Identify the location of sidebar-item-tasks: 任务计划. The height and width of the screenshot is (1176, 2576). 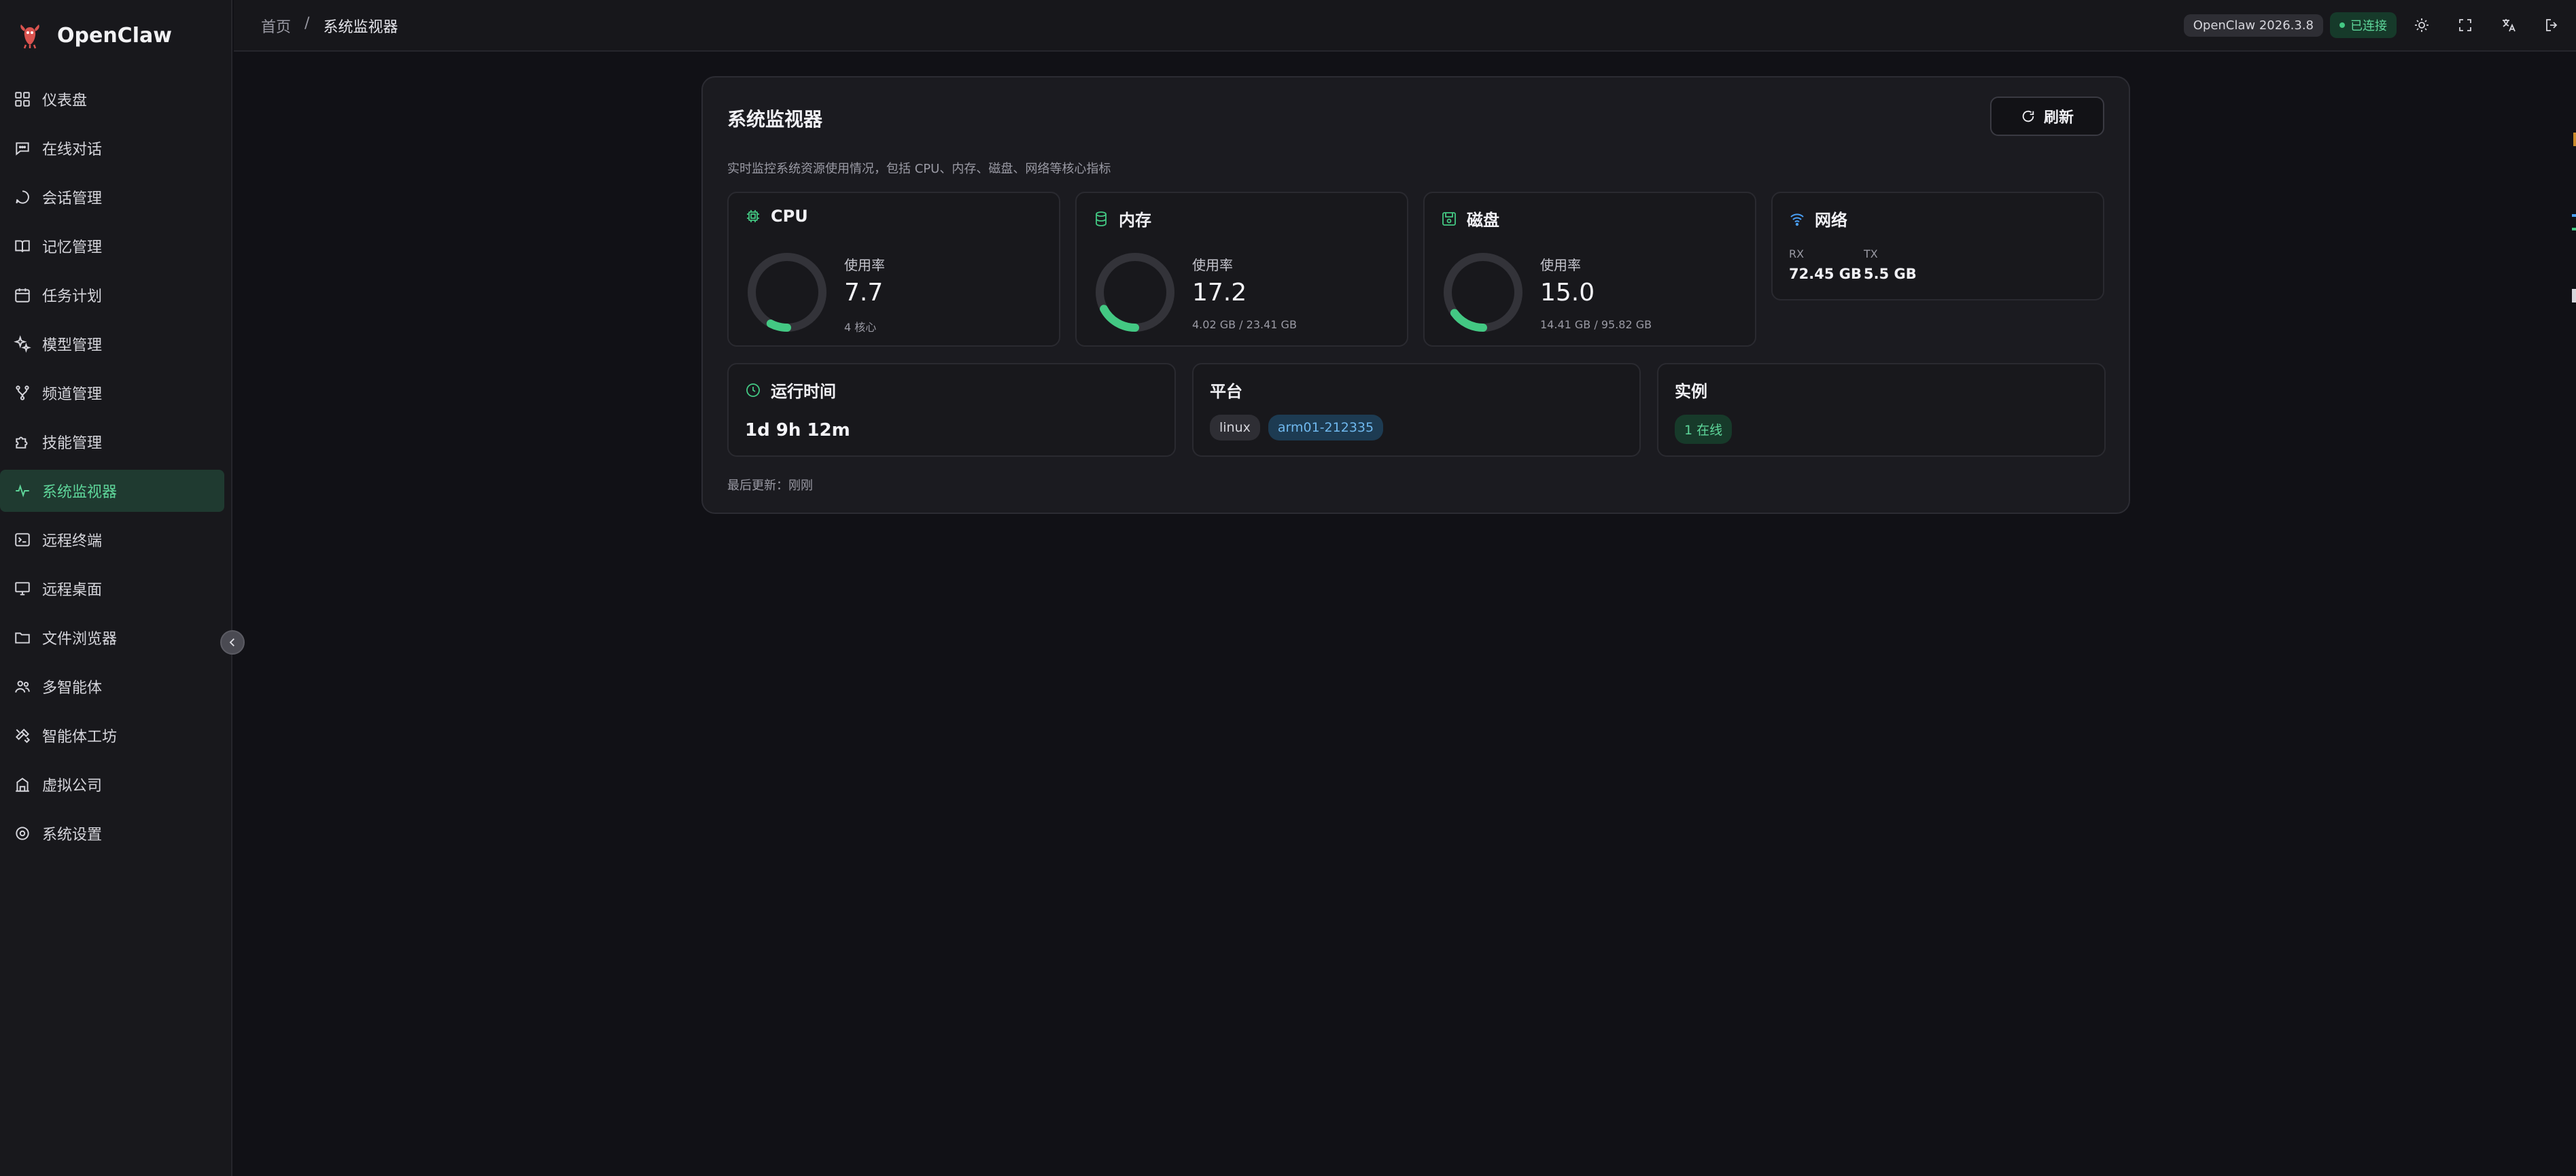
(112, 295).